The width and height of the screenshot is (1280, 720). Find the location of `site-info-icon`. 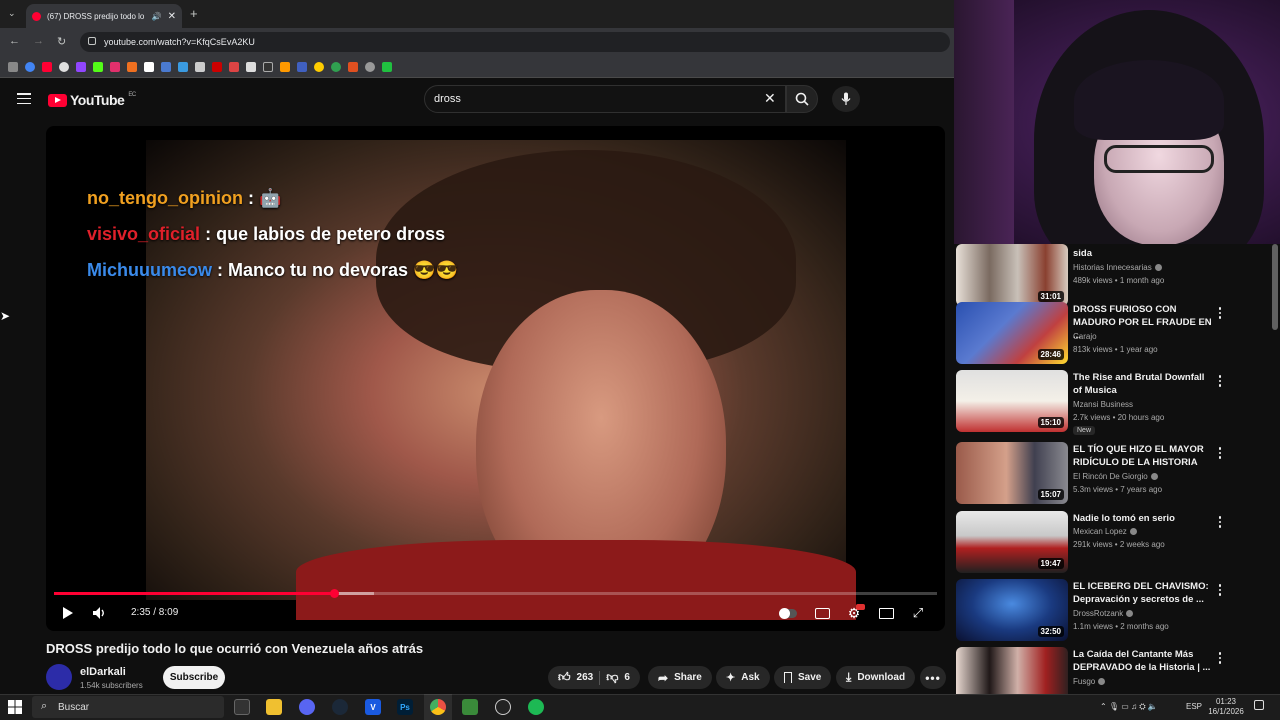

site-info-icon is located at coordinates (92, 41).